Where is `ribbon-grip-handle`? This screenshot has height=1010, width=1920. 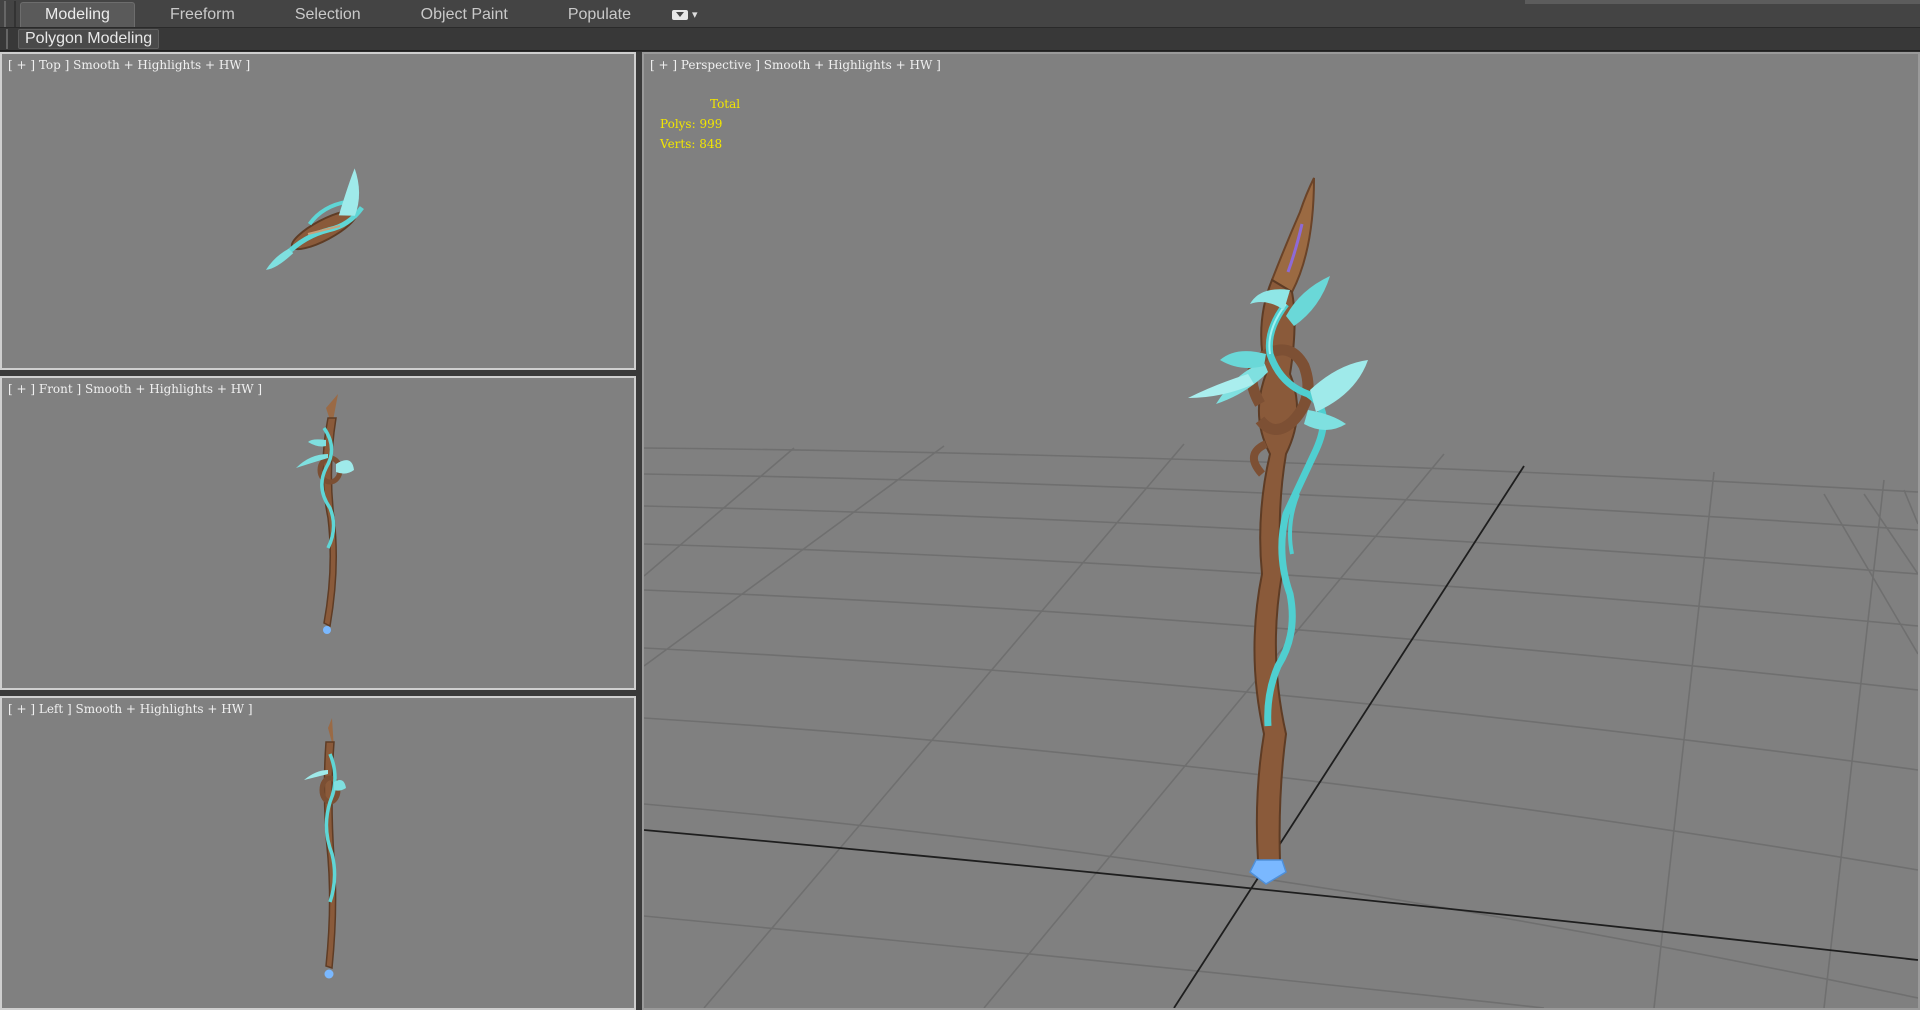
ribbon-grip-handle is located at coordinates (10, 14).